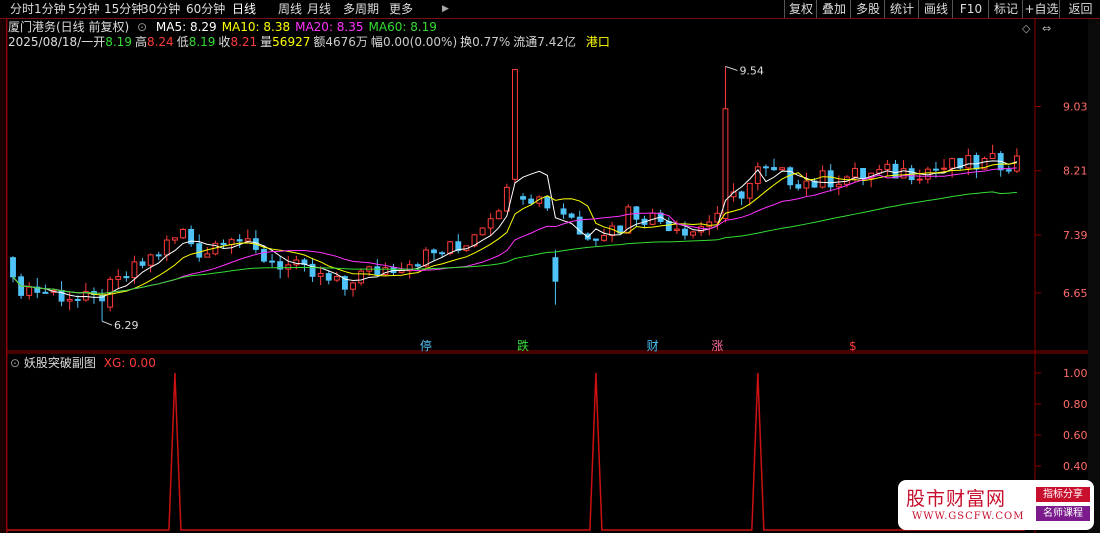 This screenshot has width=1100, height=533. I want to click on site-watermark: 股市财富网 WWW.GSCFW.COM 指标分享 名师课程, so click(996, 505).